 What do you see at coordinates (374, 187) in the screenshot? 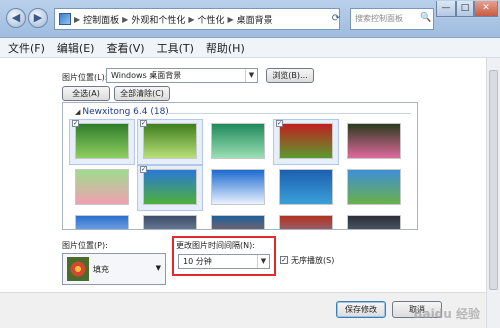
I see `wallpaper-thumbnail-windmill` at bounding box center [374, 187].